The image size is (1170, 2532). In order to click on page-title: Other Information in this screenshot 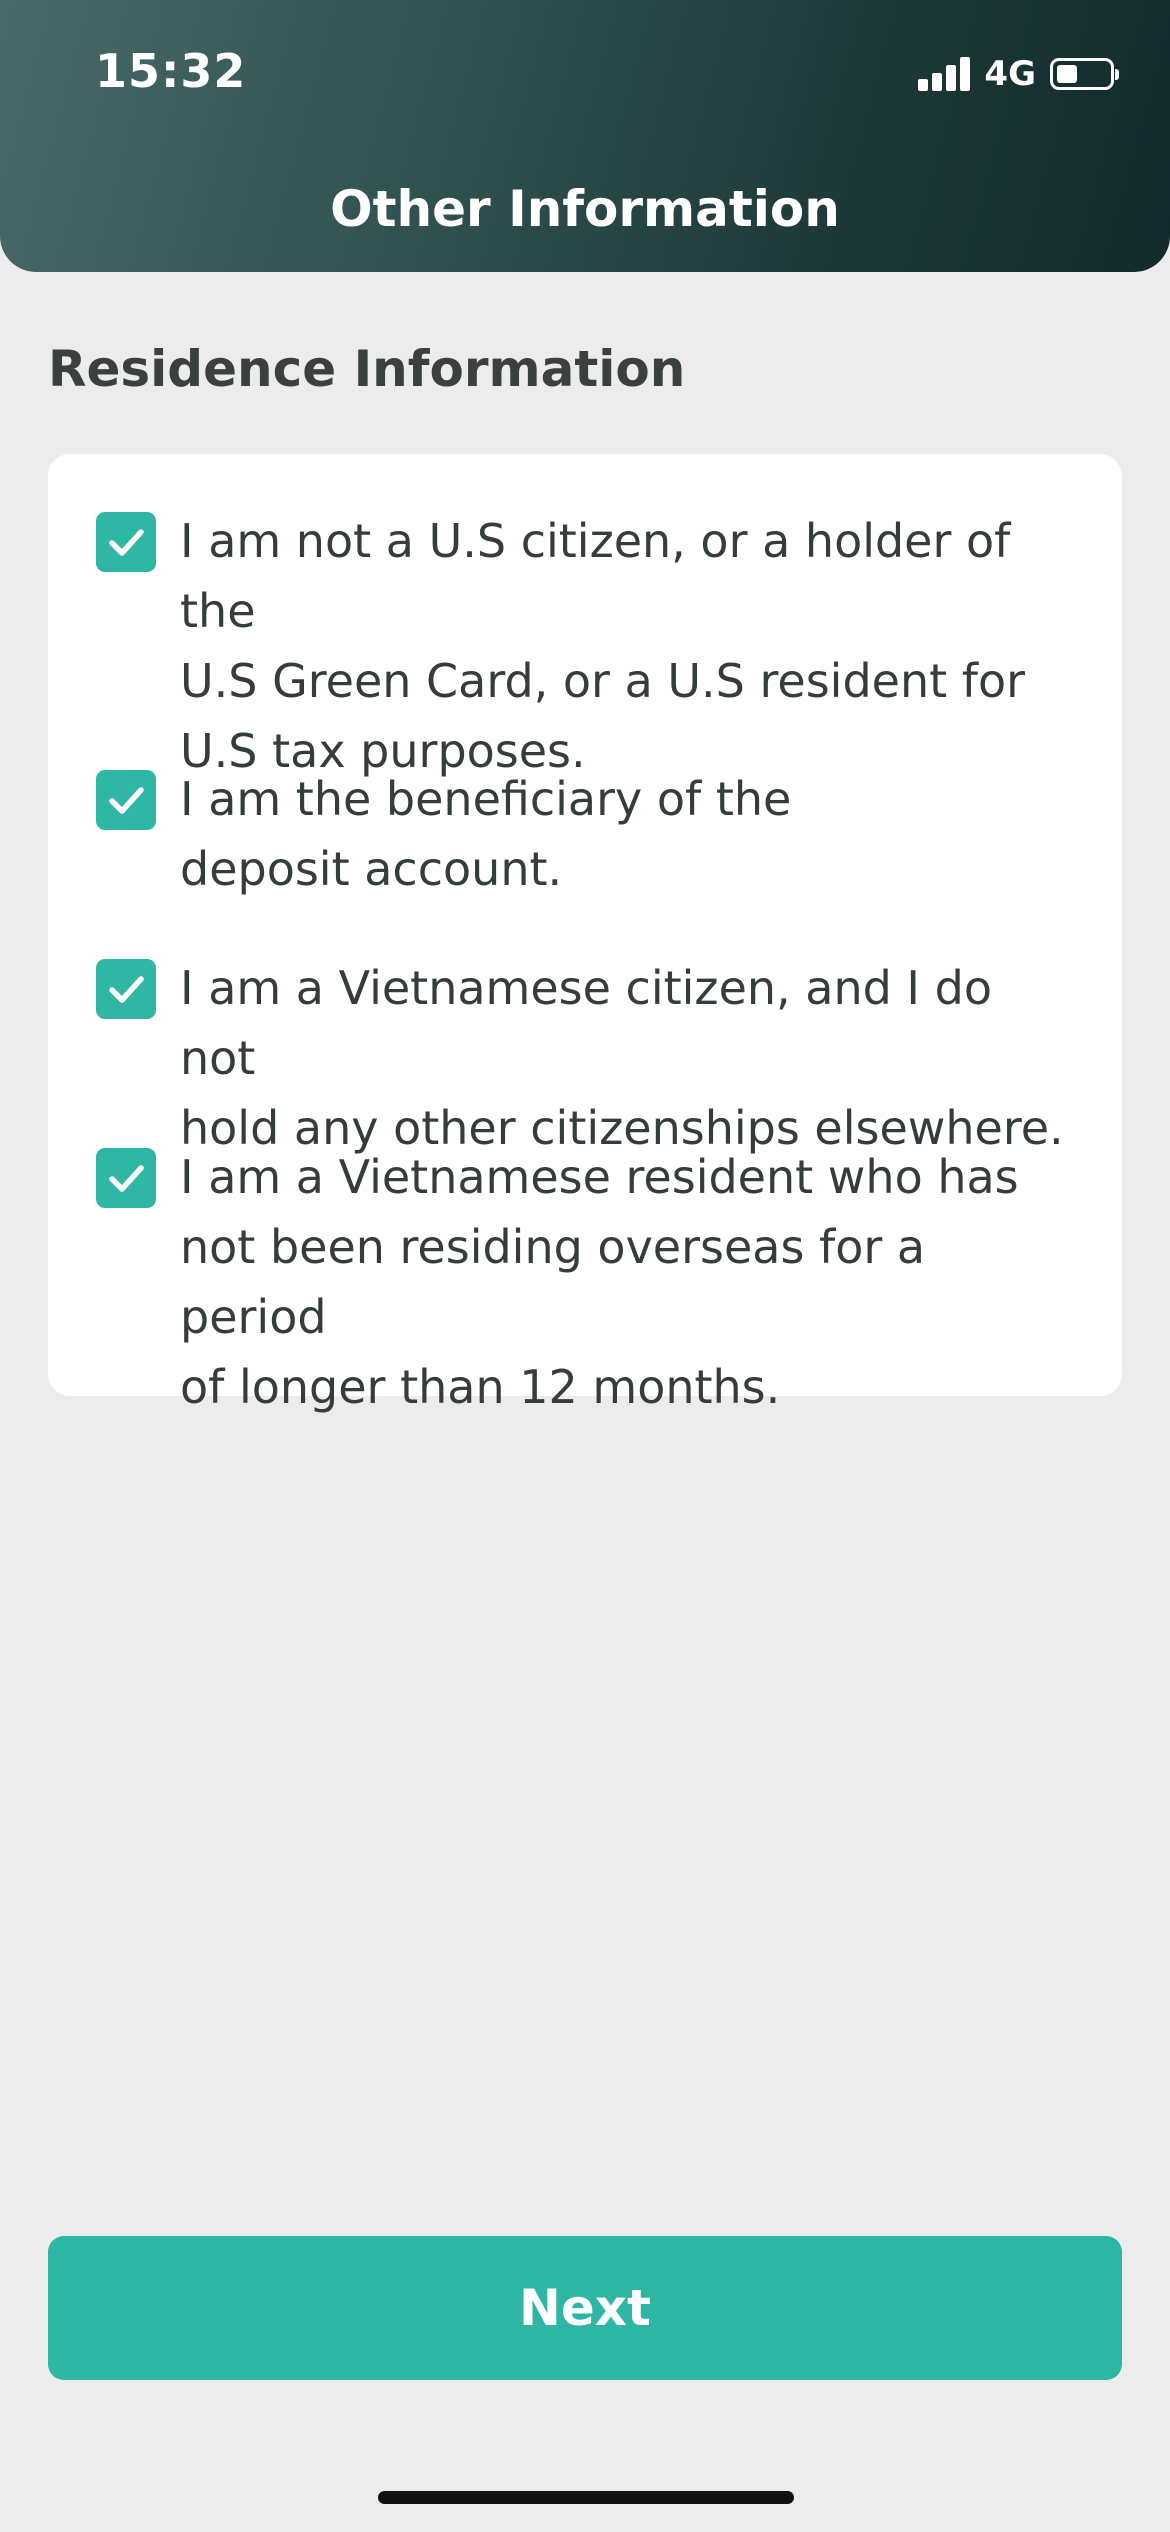, I will do `click(585, 209)`.